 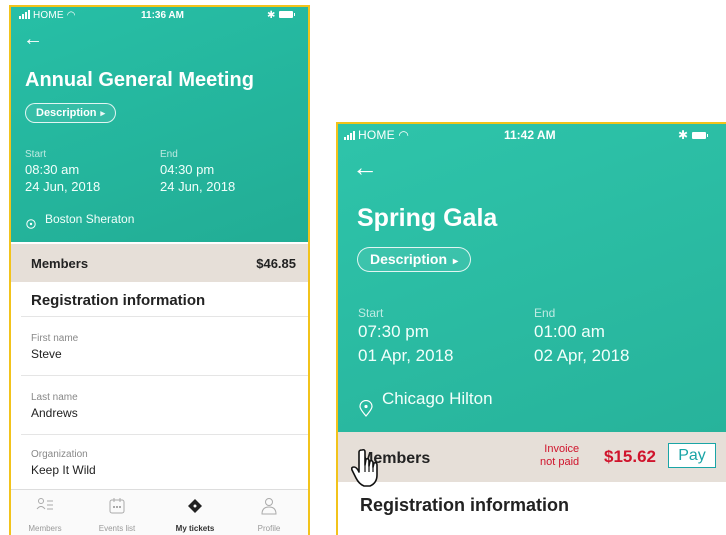 What do you see at coordinates (364, 467) in the screenshot?
I see `hand-pointer-cursor-icon` at bounding box center [364, 467].